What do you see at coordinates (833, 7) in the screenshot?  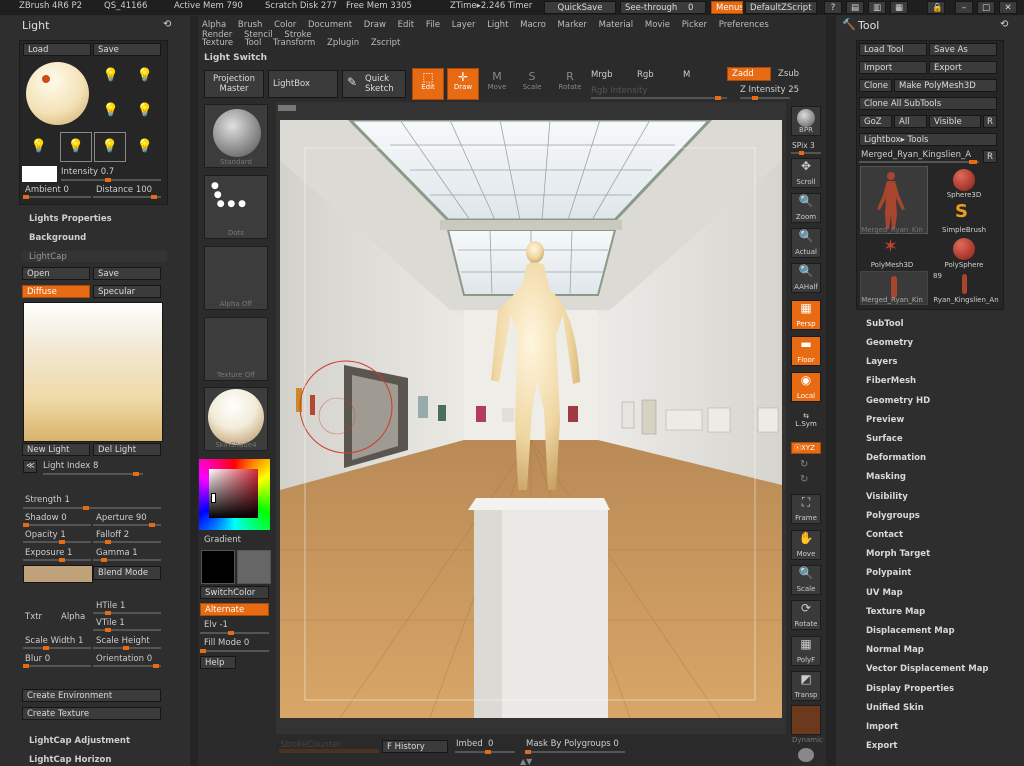 I see `help-icon: ?` at bounding box center [833, 7].